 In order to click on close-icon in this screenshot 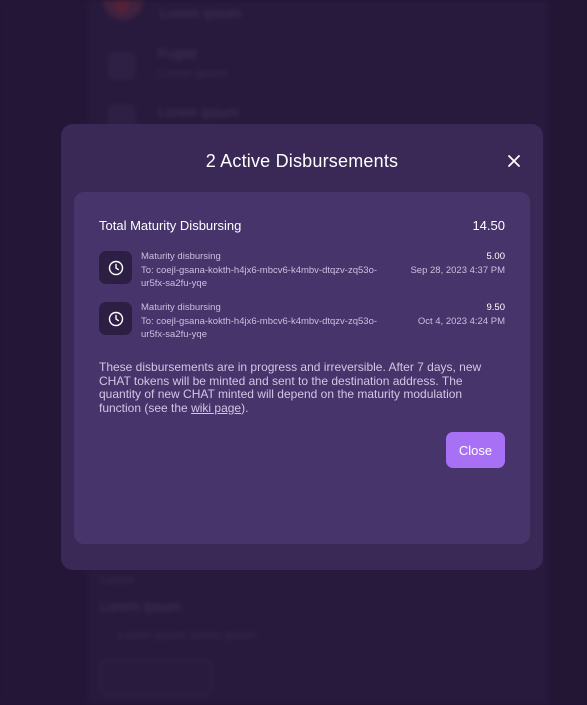, I will do `click(514, 161)`.